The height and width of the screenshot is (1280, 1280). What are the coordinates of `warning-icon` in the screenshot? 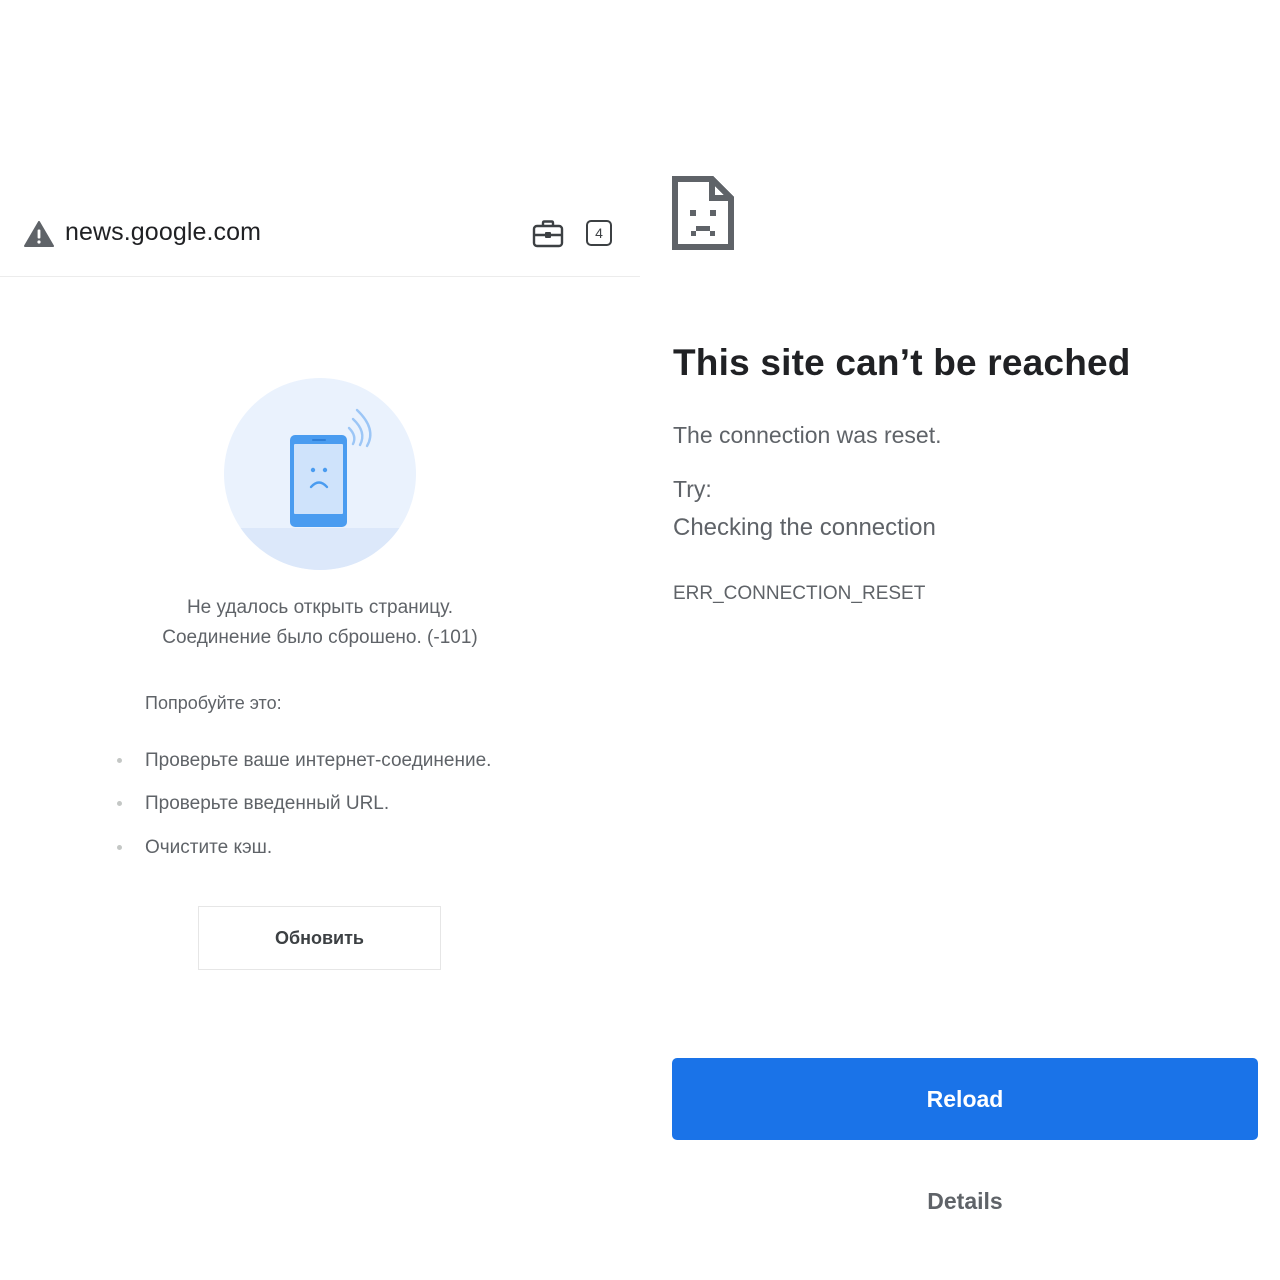 It's located at (39, 234).